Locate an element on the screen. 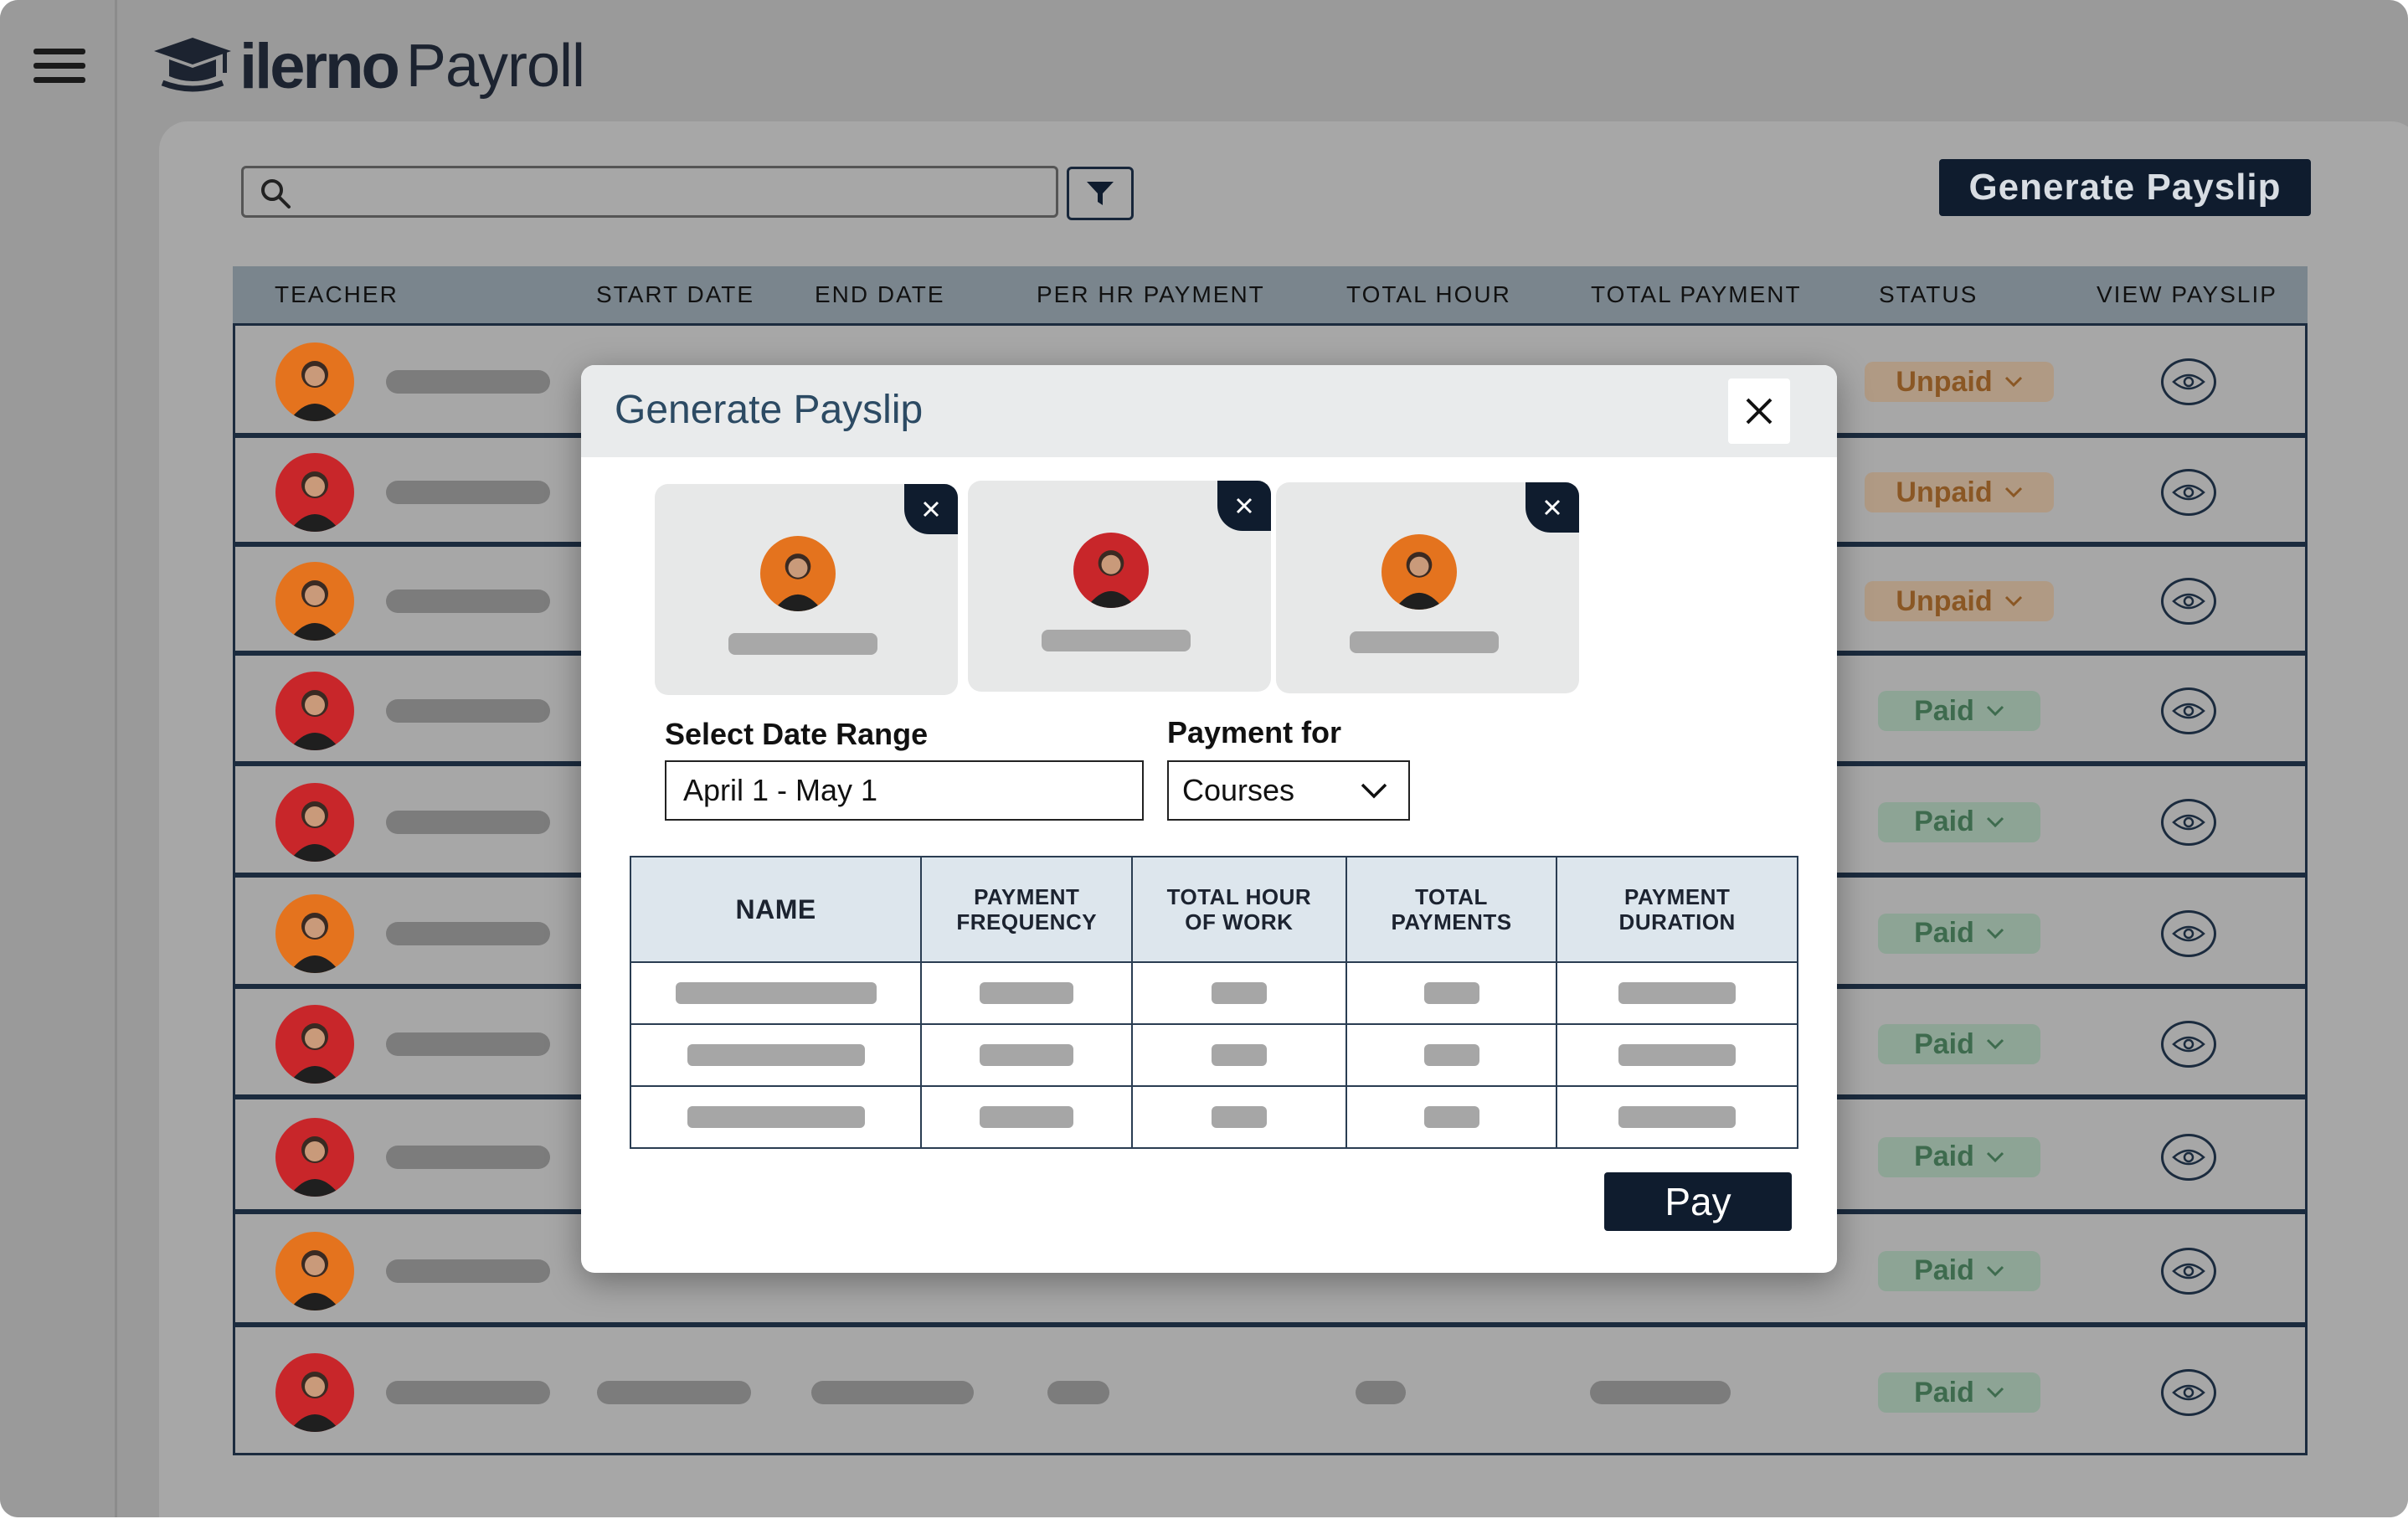 This screenshot has width=2408, height=1519. payslip-table-row is located at coordinates (1213, 1055).